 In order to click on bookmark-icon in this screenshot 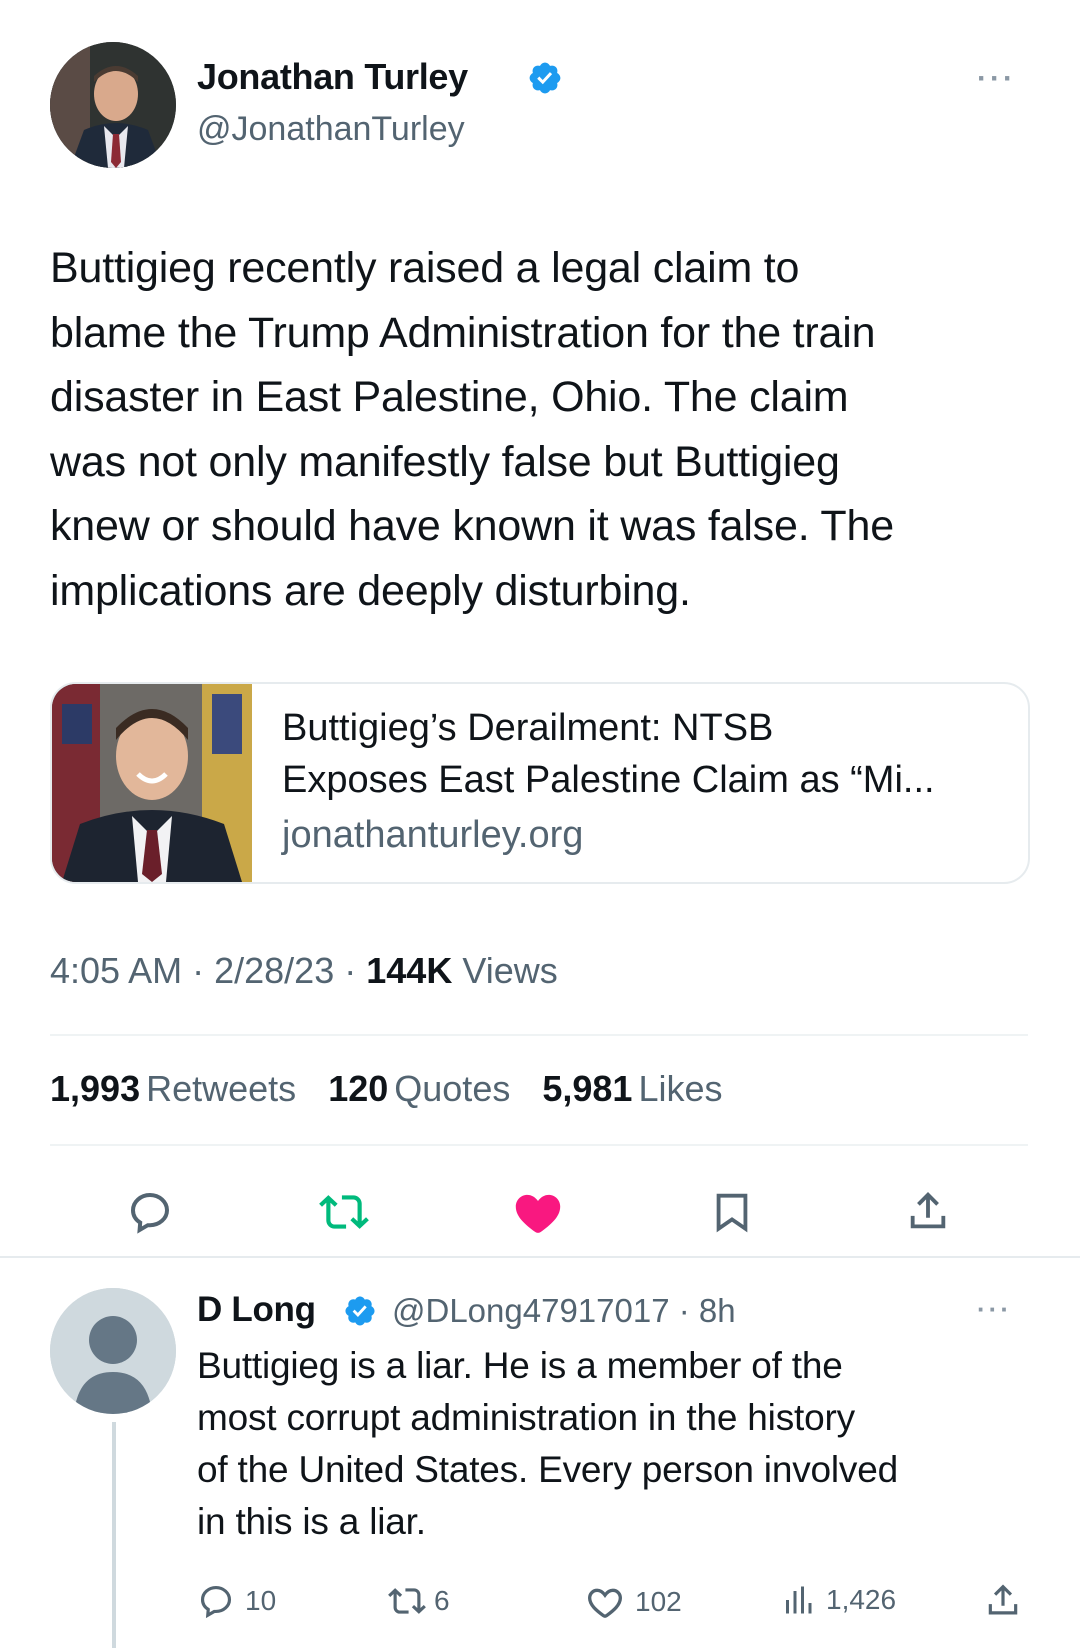, I will do `click(732, 1213)`.